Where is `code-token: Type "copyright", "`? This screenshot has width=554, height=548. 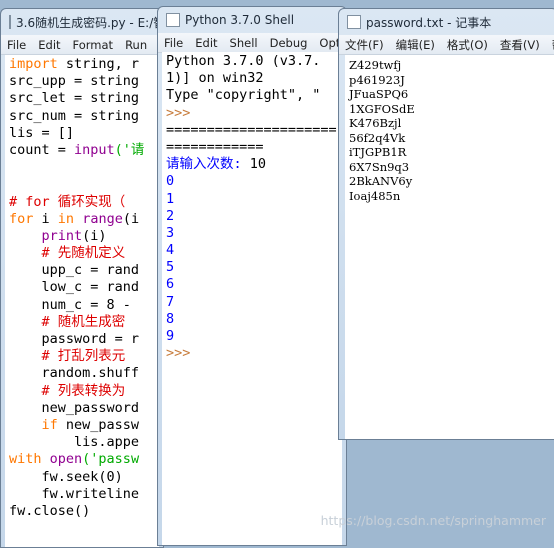
code-token: Type "copyright", " is located at coordinates (243, 95).